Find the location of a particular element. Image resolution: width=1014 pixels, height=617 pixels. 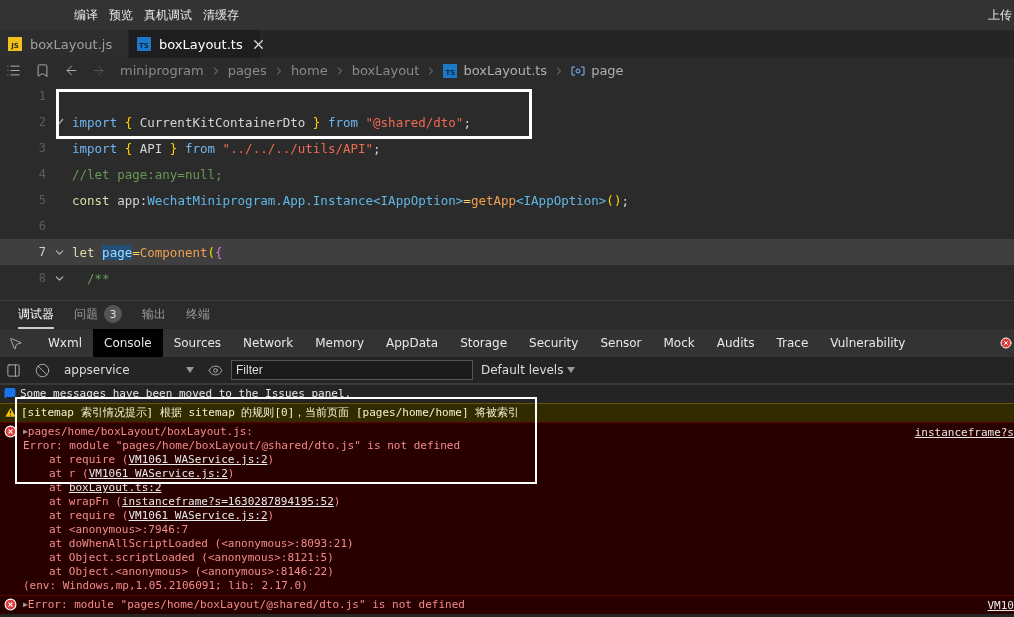

breadcrumb-item: home is located at coordinates (309, 70).